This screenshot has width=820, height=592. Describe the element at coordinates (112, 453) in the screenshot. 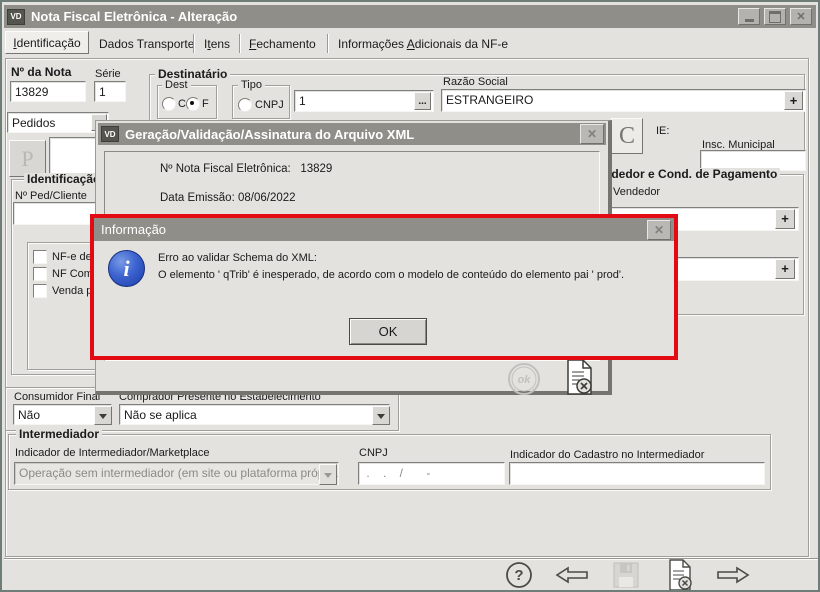

I see `indicador-intermediador-label: Indicador de Intermediador/Marketplace` at that location.